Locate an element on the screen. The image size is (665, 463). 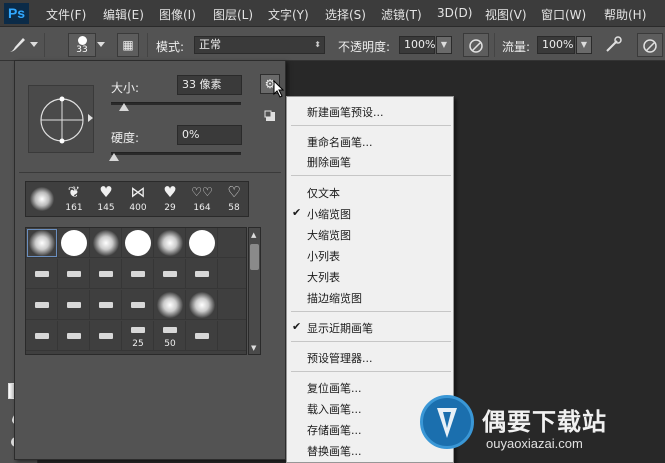
menu-edit: 编辑(E) is located at coordinates (123, 14).